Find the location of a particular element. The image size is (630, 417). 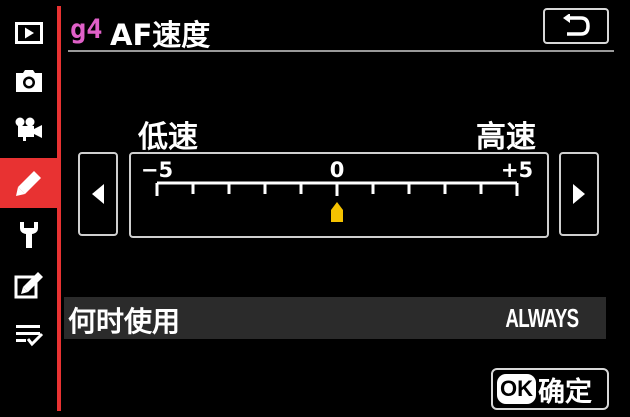

return-arrow-icon is located at coordinates (576, 25).